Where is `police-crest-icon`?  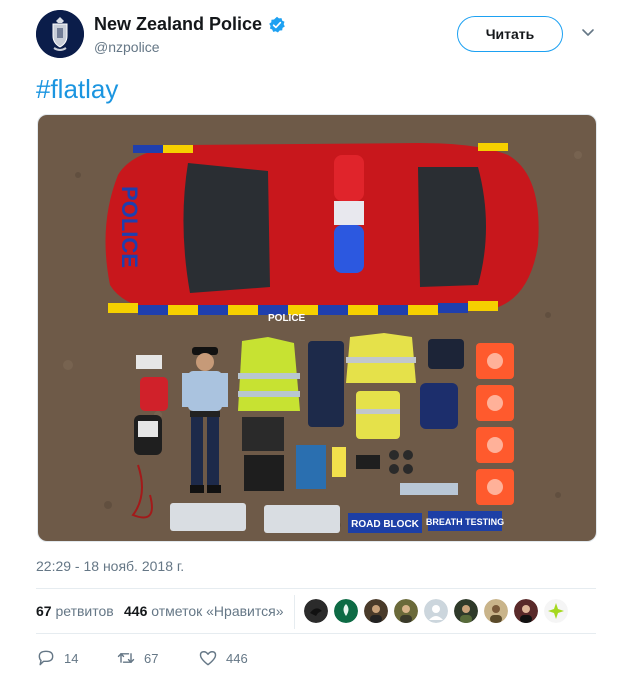 police-crest-icon is located at coordinates (60, 34).